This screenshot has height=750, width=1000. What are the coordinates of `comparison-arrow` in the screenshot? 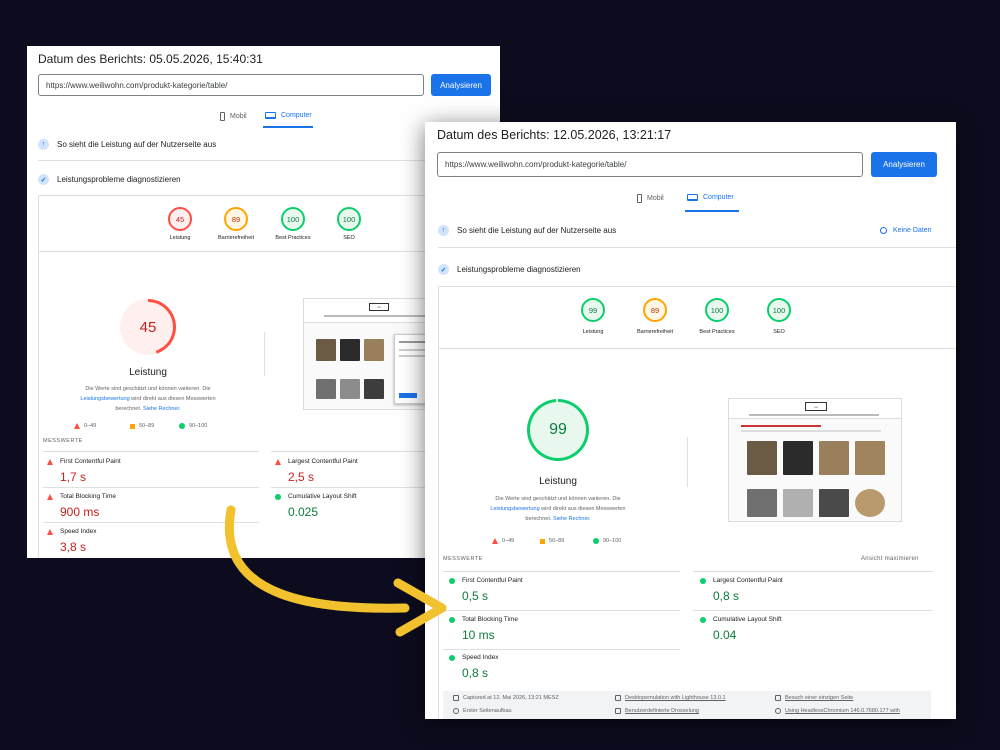 It's located at (335, 571).